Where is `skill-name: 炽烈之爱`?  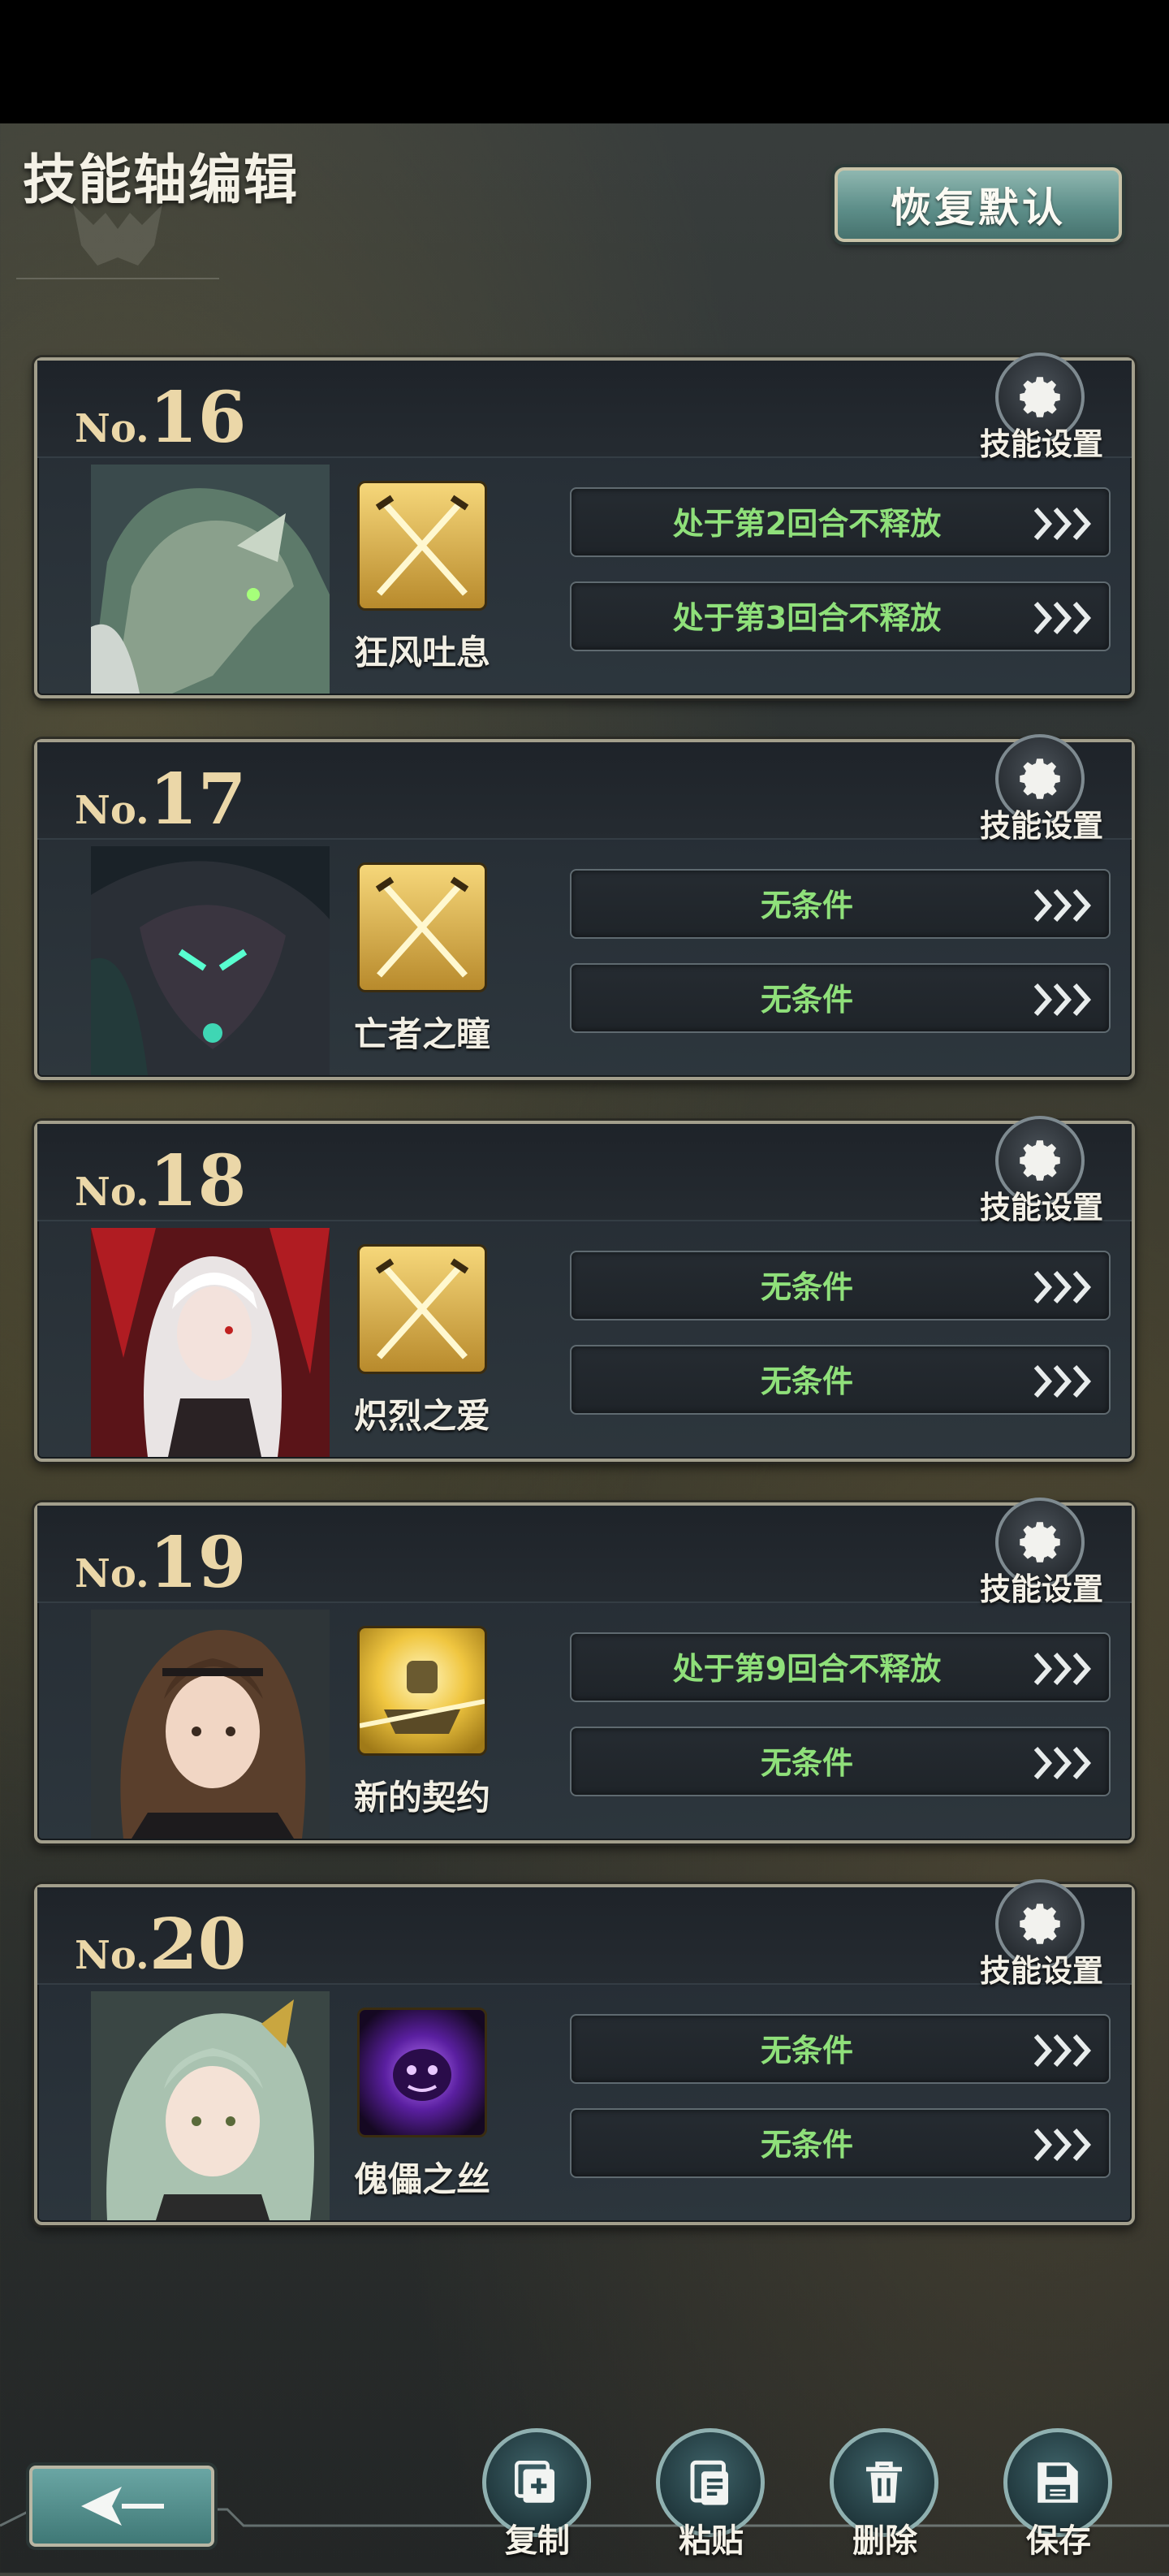
skill-name: 炽烈之爱 is located at coordinates (421, 1416).